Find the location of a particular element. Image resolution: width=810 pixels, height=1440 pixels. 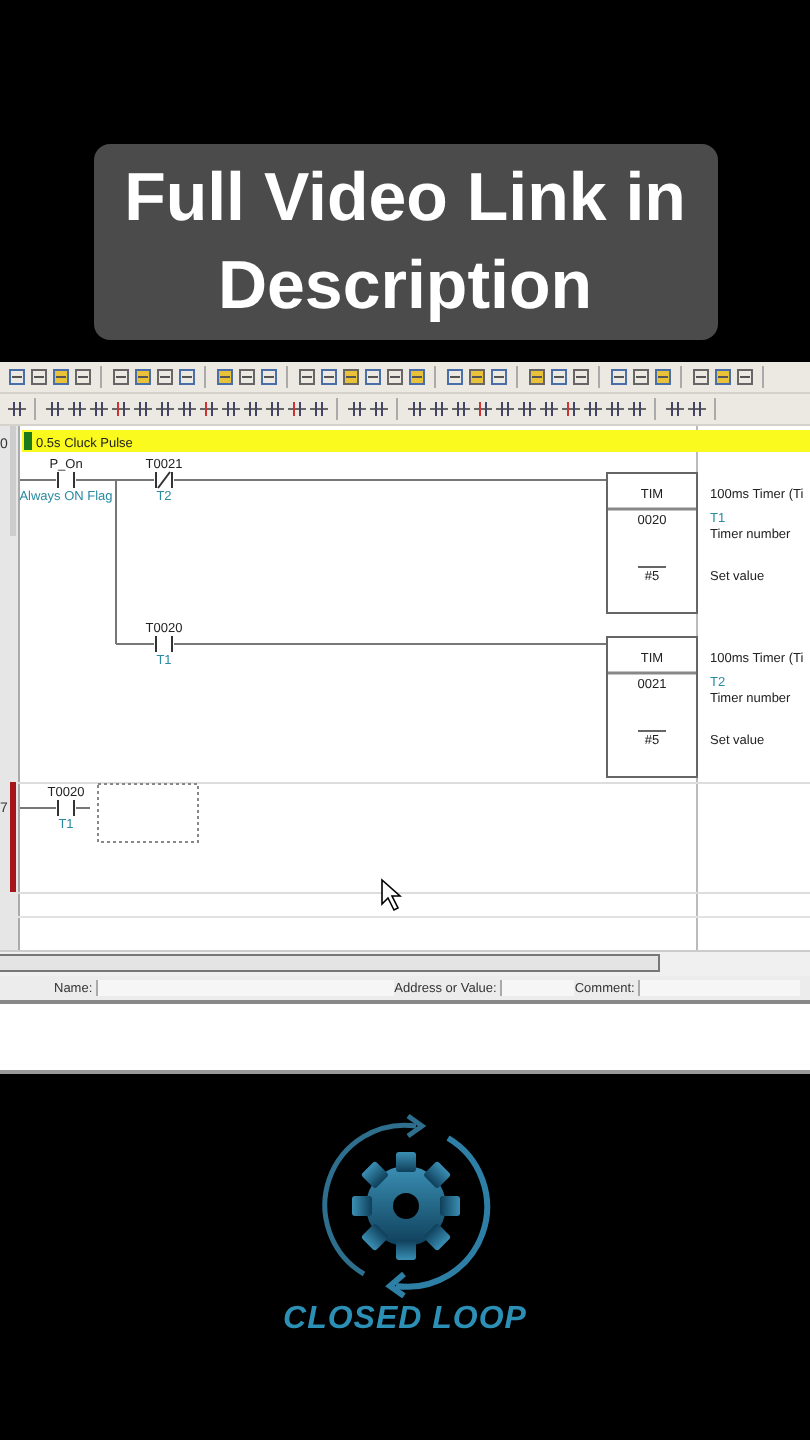

wire is located at coordinates (55, 808).